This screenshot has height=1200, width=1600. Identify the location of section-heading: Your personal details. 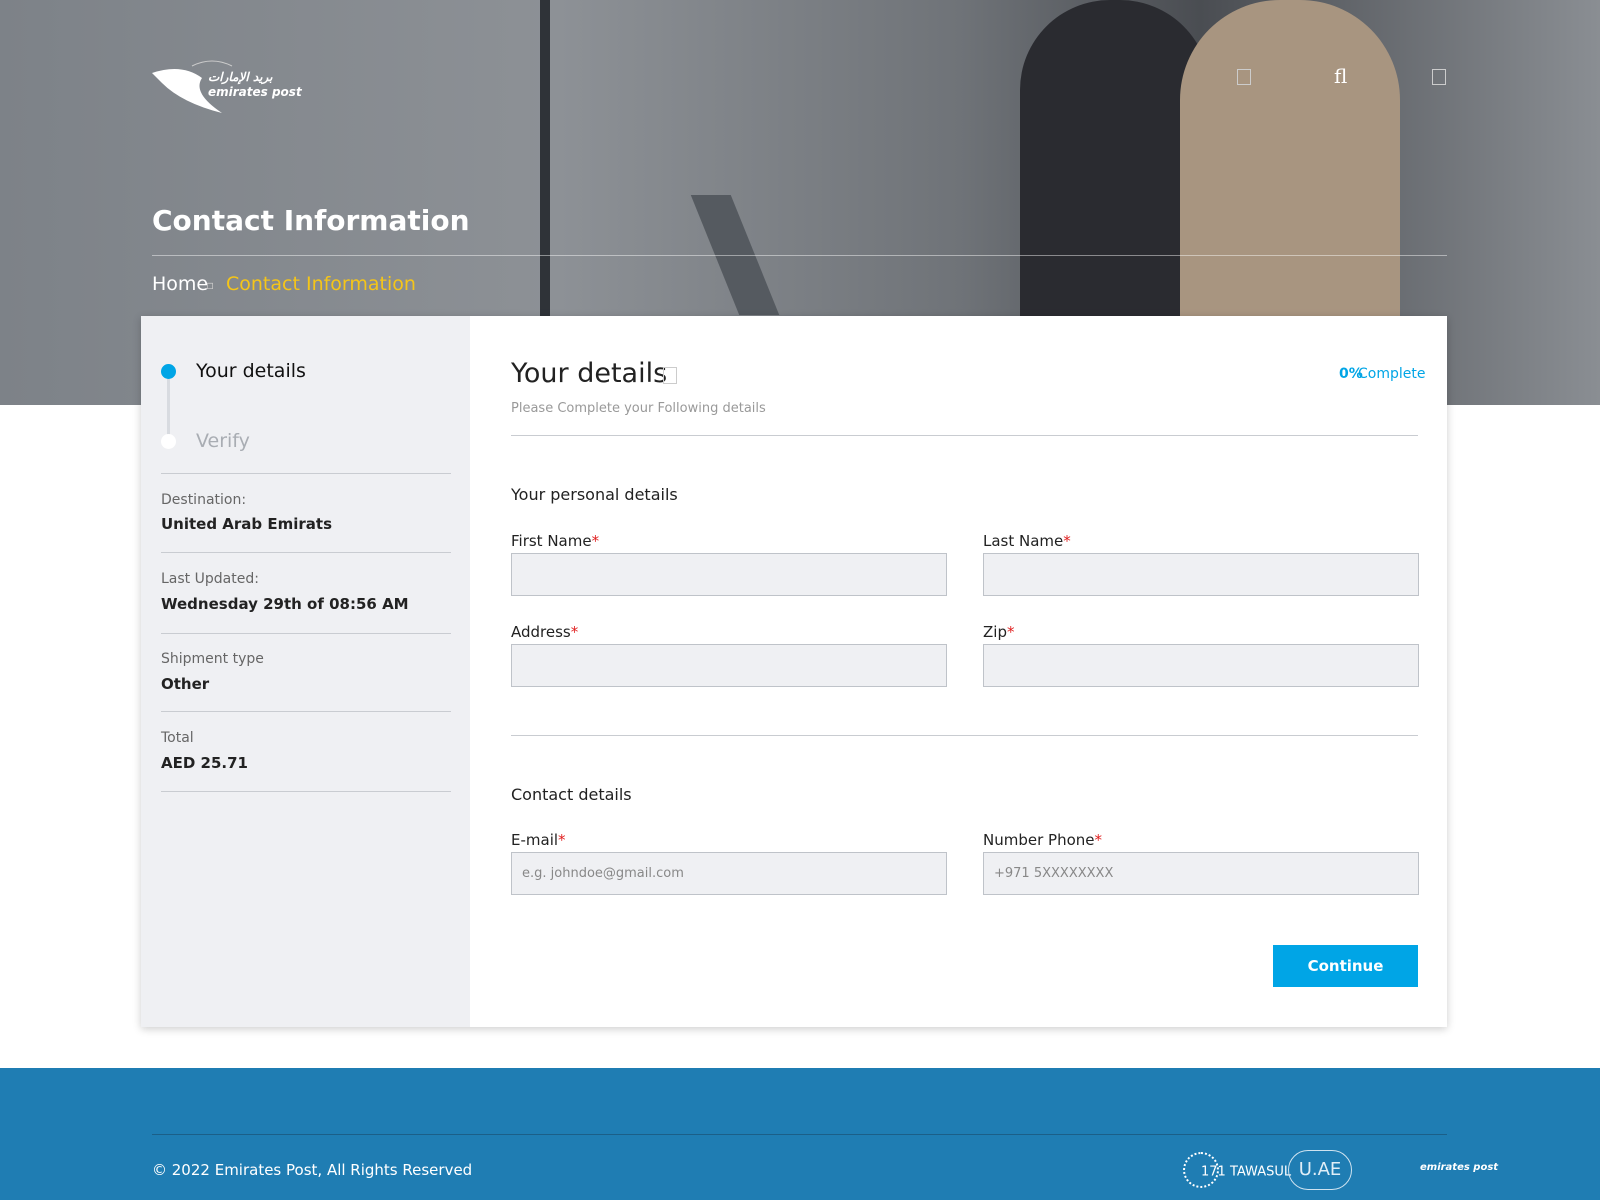
(594, 494).